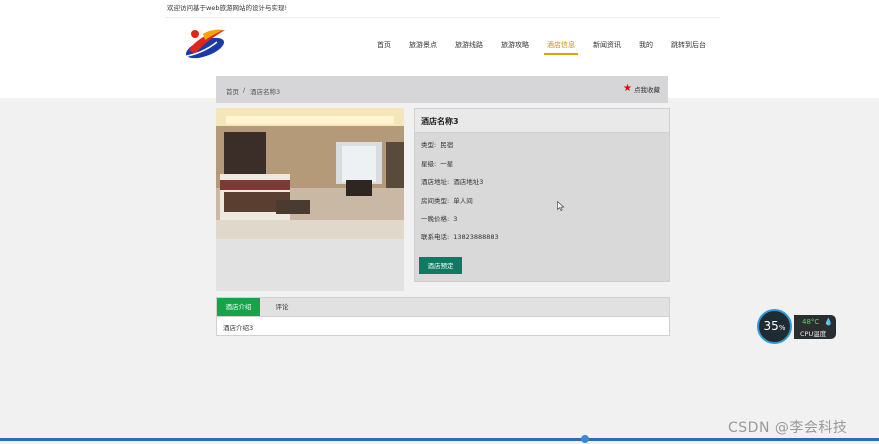  What do you see at coordinates (238, 307) in the screenshot?
I see `tab-hotel-intro: 酒店介绍` at bounding box center [238, 307].